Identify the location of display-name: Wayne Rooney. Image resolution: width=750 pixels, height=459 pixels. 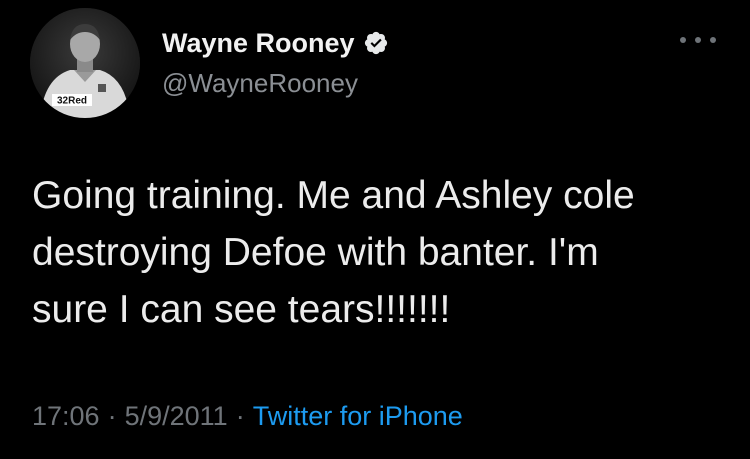
(258, 43).